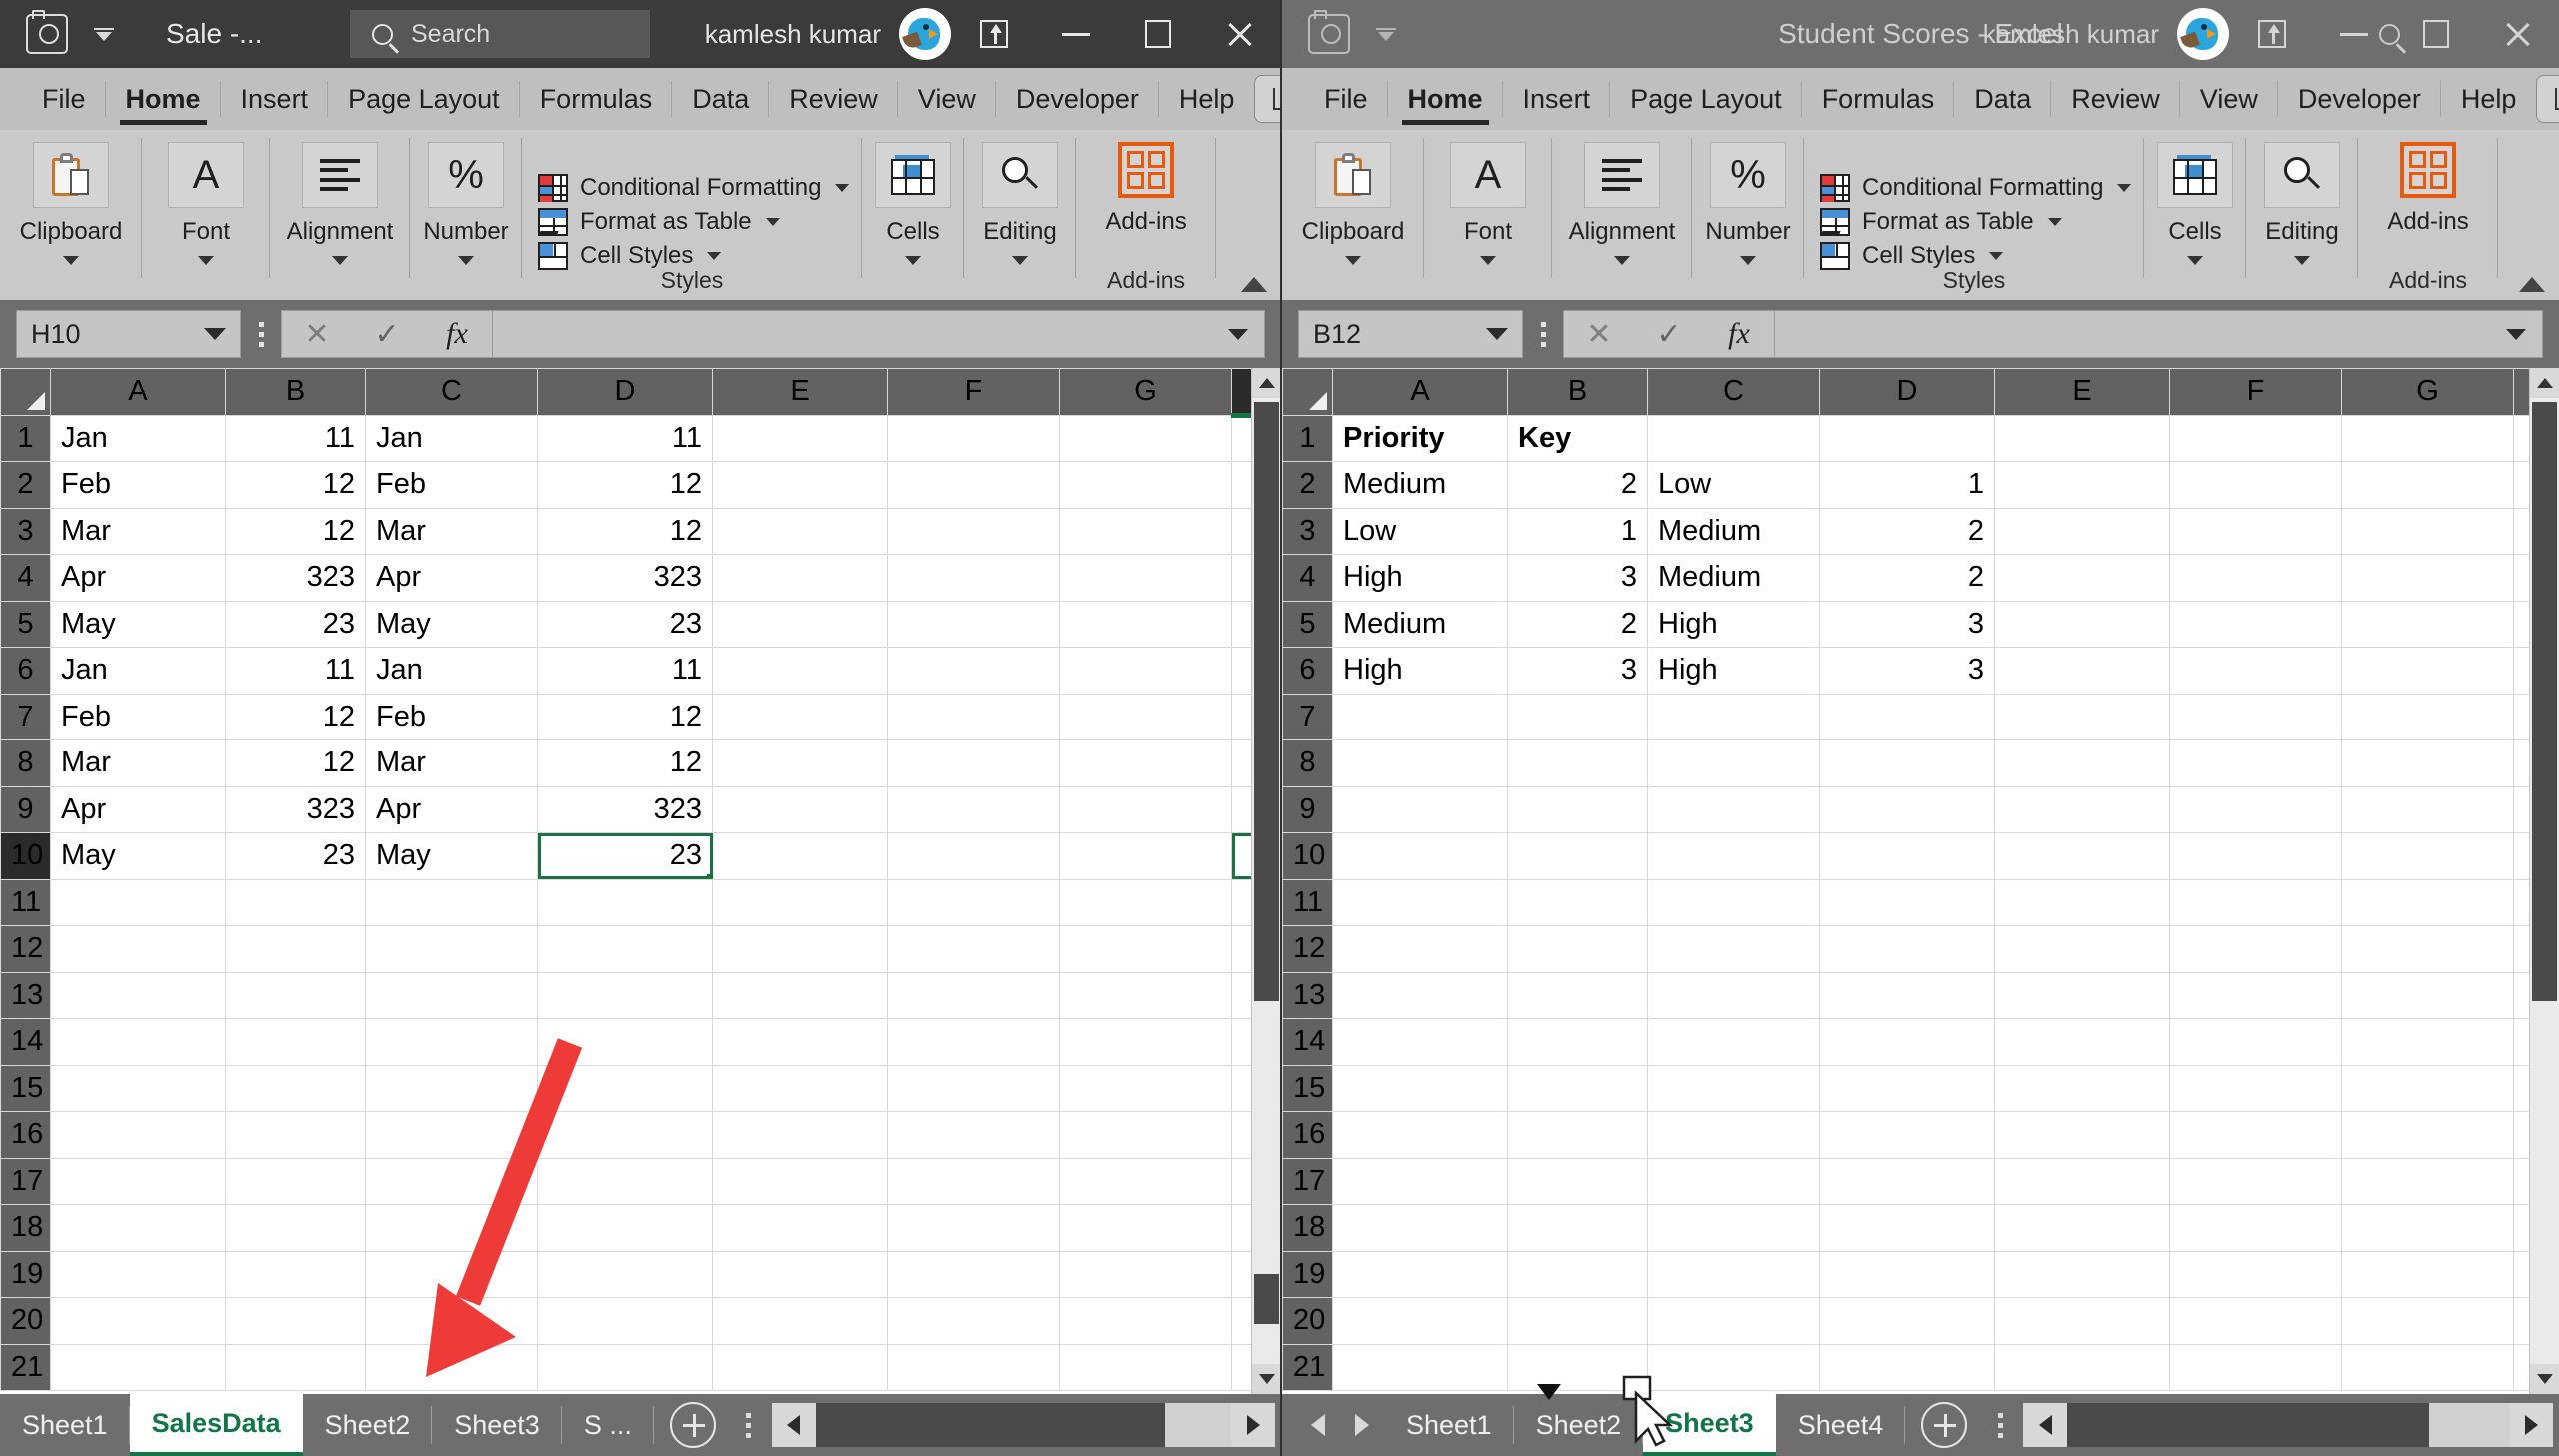  What do you see at coordinates (2427, 1042) in the screenshot?
I see `cell-G14` at bounding box center [2427, 1042].